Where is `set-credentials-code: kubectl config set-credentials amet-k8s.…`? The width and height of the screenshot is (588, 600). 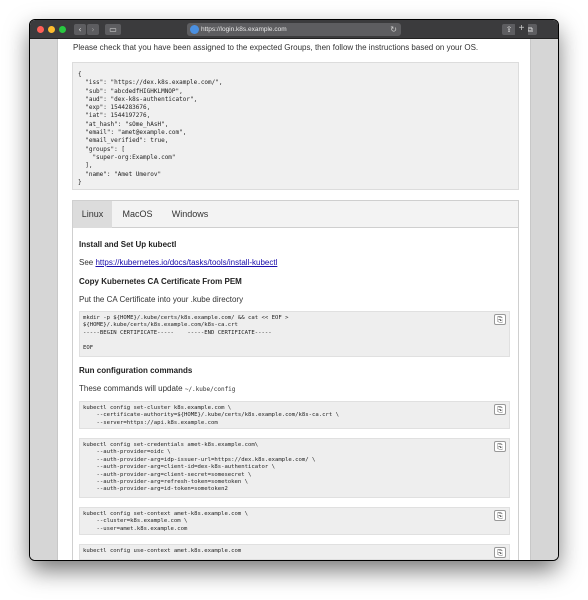
set-credentials-code: kubectl config set-credentials amet-k8s.… is located at coordinates (199, 467).